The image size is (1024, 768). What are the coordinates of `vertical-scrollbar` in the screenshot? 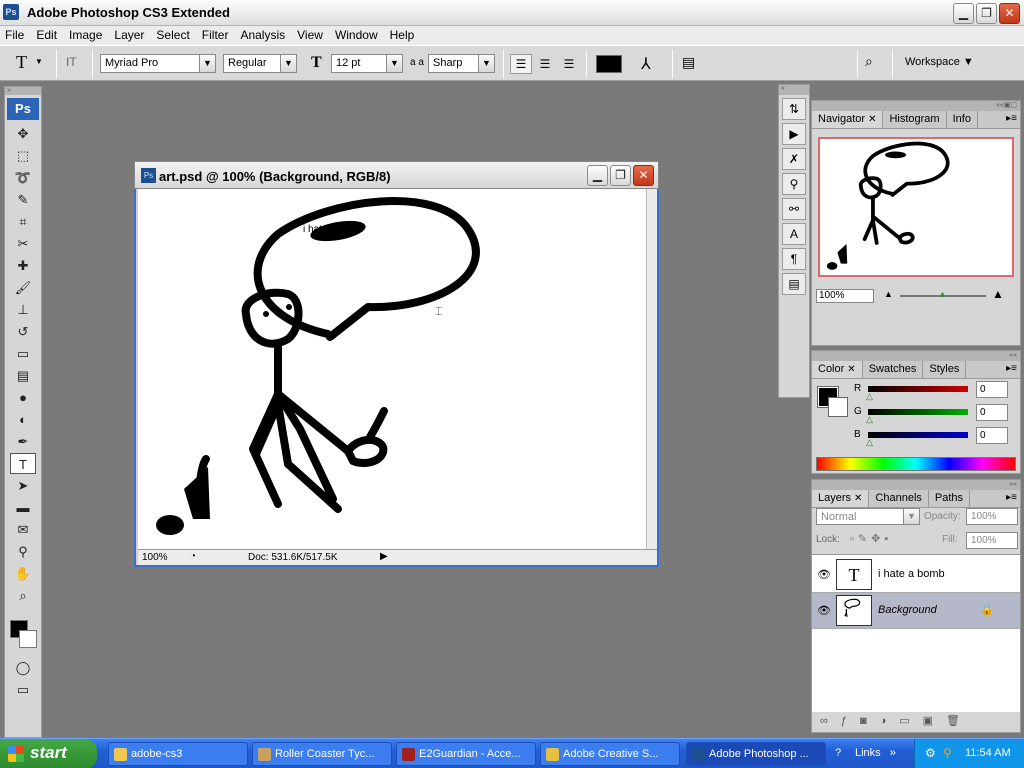 It's located at (651, 369).